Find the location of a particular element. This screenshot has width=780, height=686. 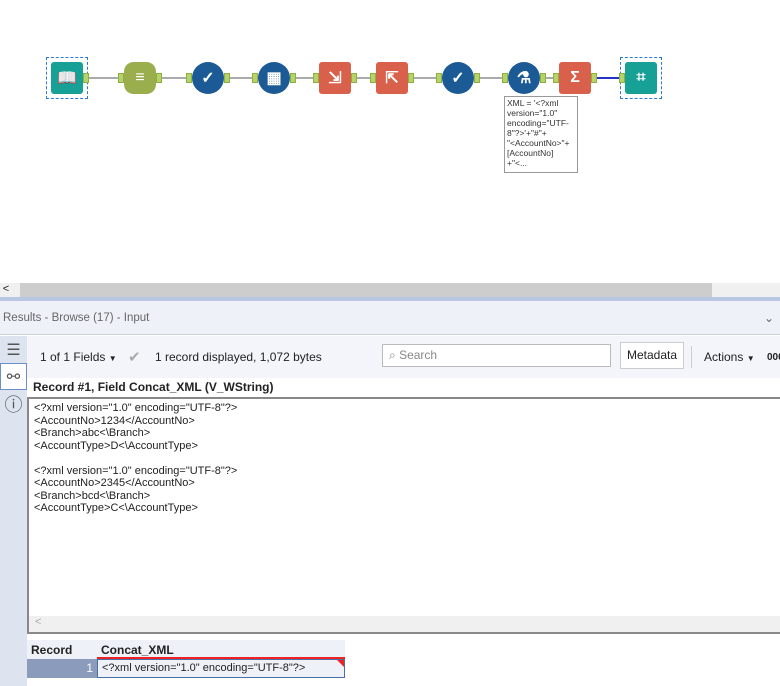

results-sidebar: ☰ ⚯ ⓘ is located at coordinates (13, 511).